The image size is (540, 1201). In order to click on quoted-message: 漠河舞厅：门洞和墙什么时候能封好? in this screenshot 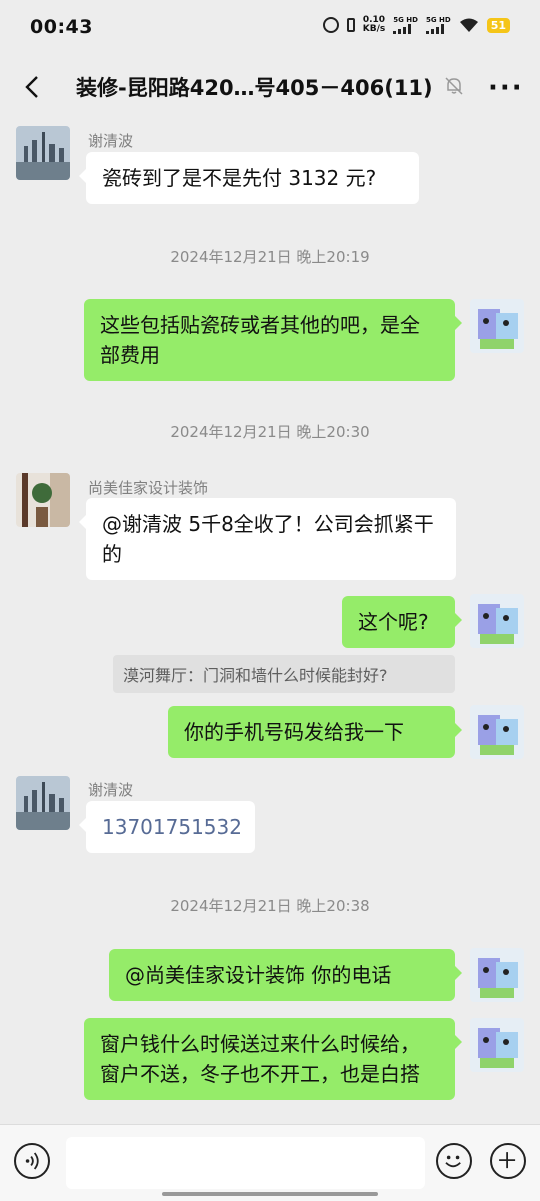, I will do `click(284, 674)`.